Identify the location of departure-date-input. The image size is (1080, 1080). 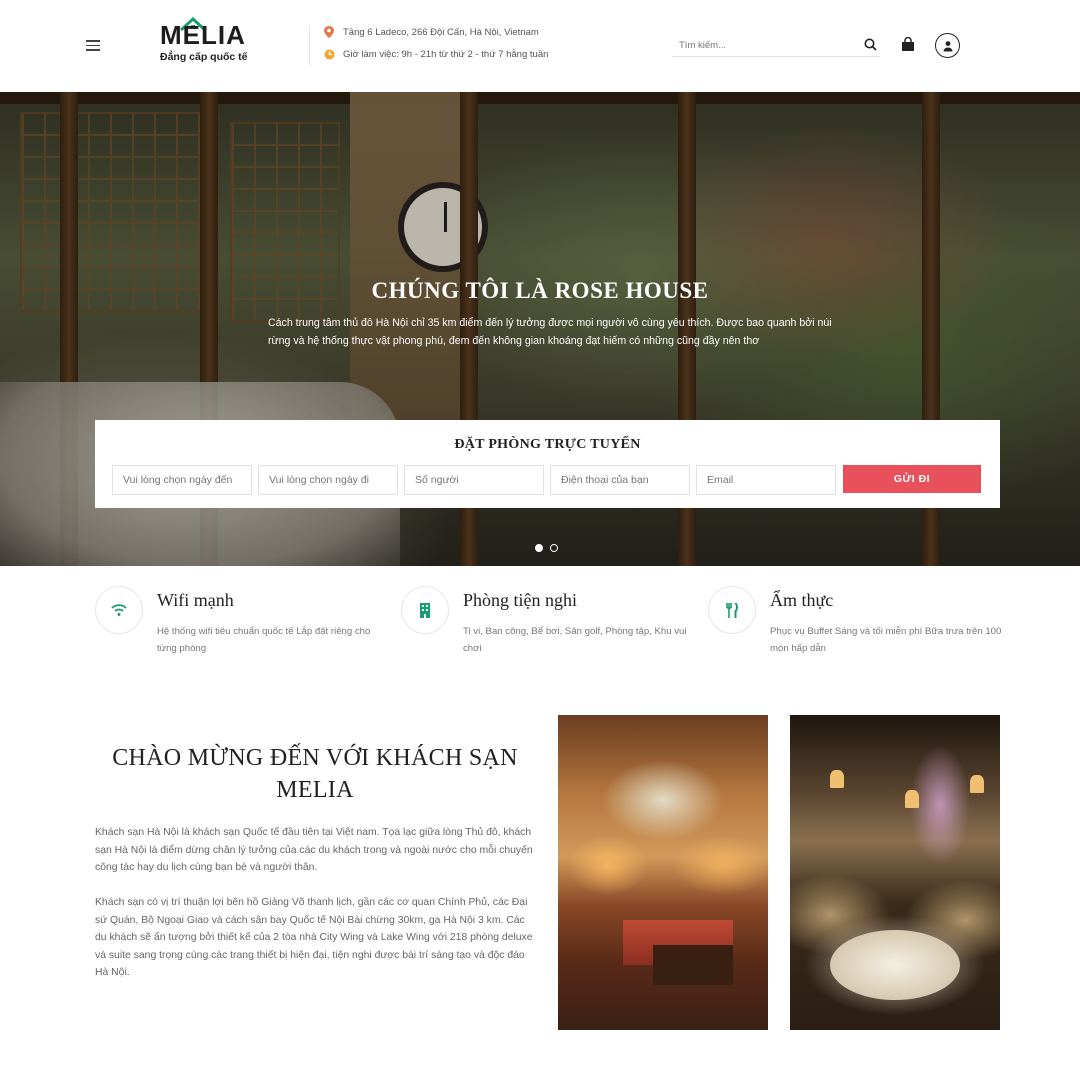
(328, 480).